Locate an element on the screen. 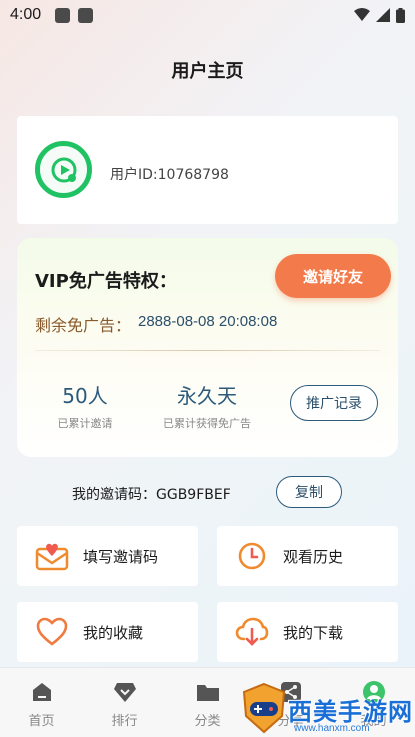 The height and width of the screenshot is (737, 415). envelope-heart-icon is located at coordinates (52, 556).